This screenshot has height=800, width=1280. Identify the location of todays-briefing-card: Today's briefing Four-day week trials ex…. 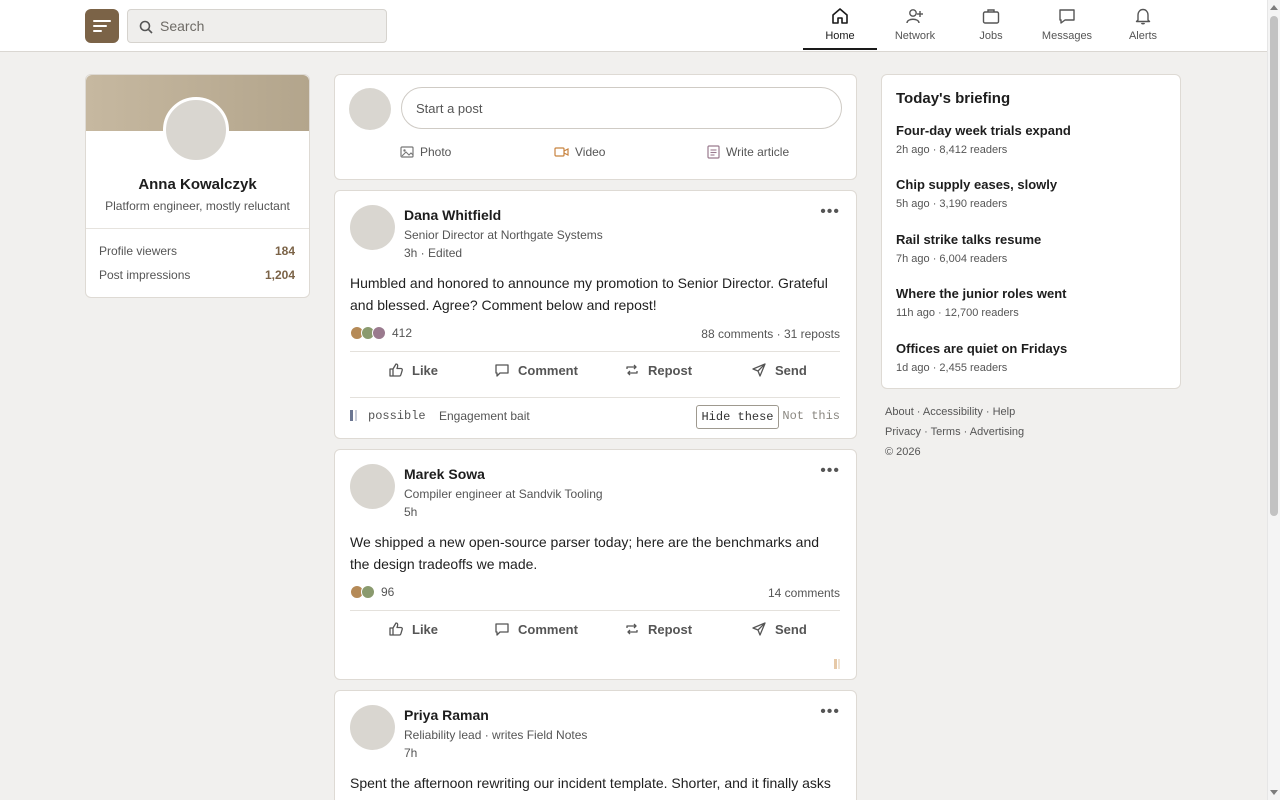
(1031, 231).